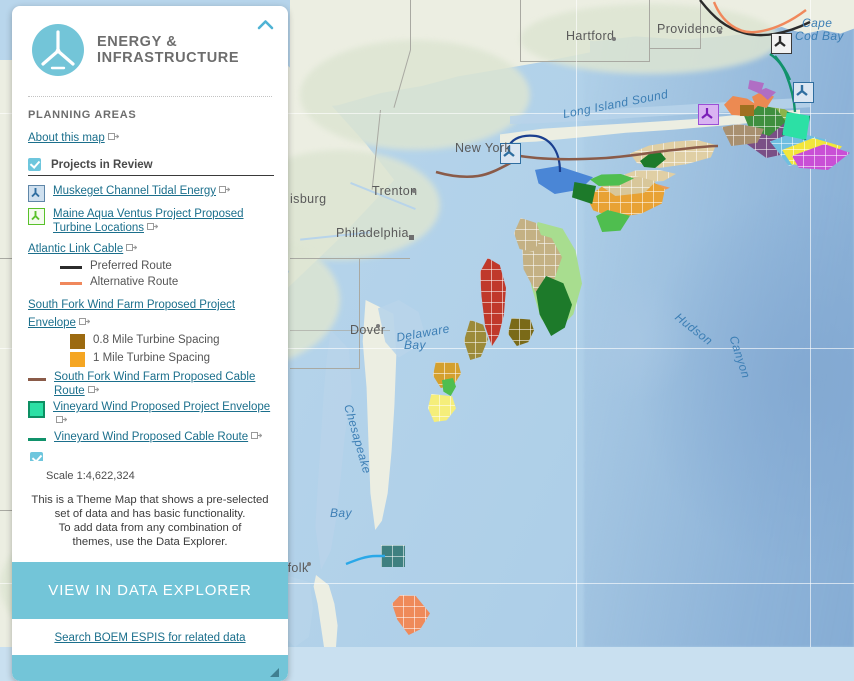  I want to click on second-group-row, so click(151, 456).